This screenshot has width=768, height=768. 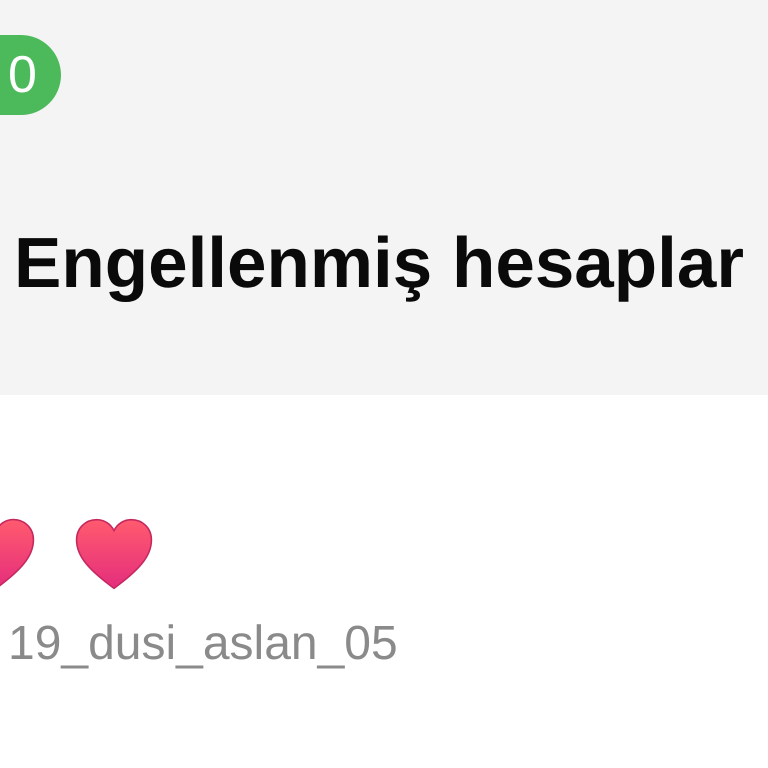 I want to click on username-text: 19_dusi_aslan_05, so click(x=203, y=644).